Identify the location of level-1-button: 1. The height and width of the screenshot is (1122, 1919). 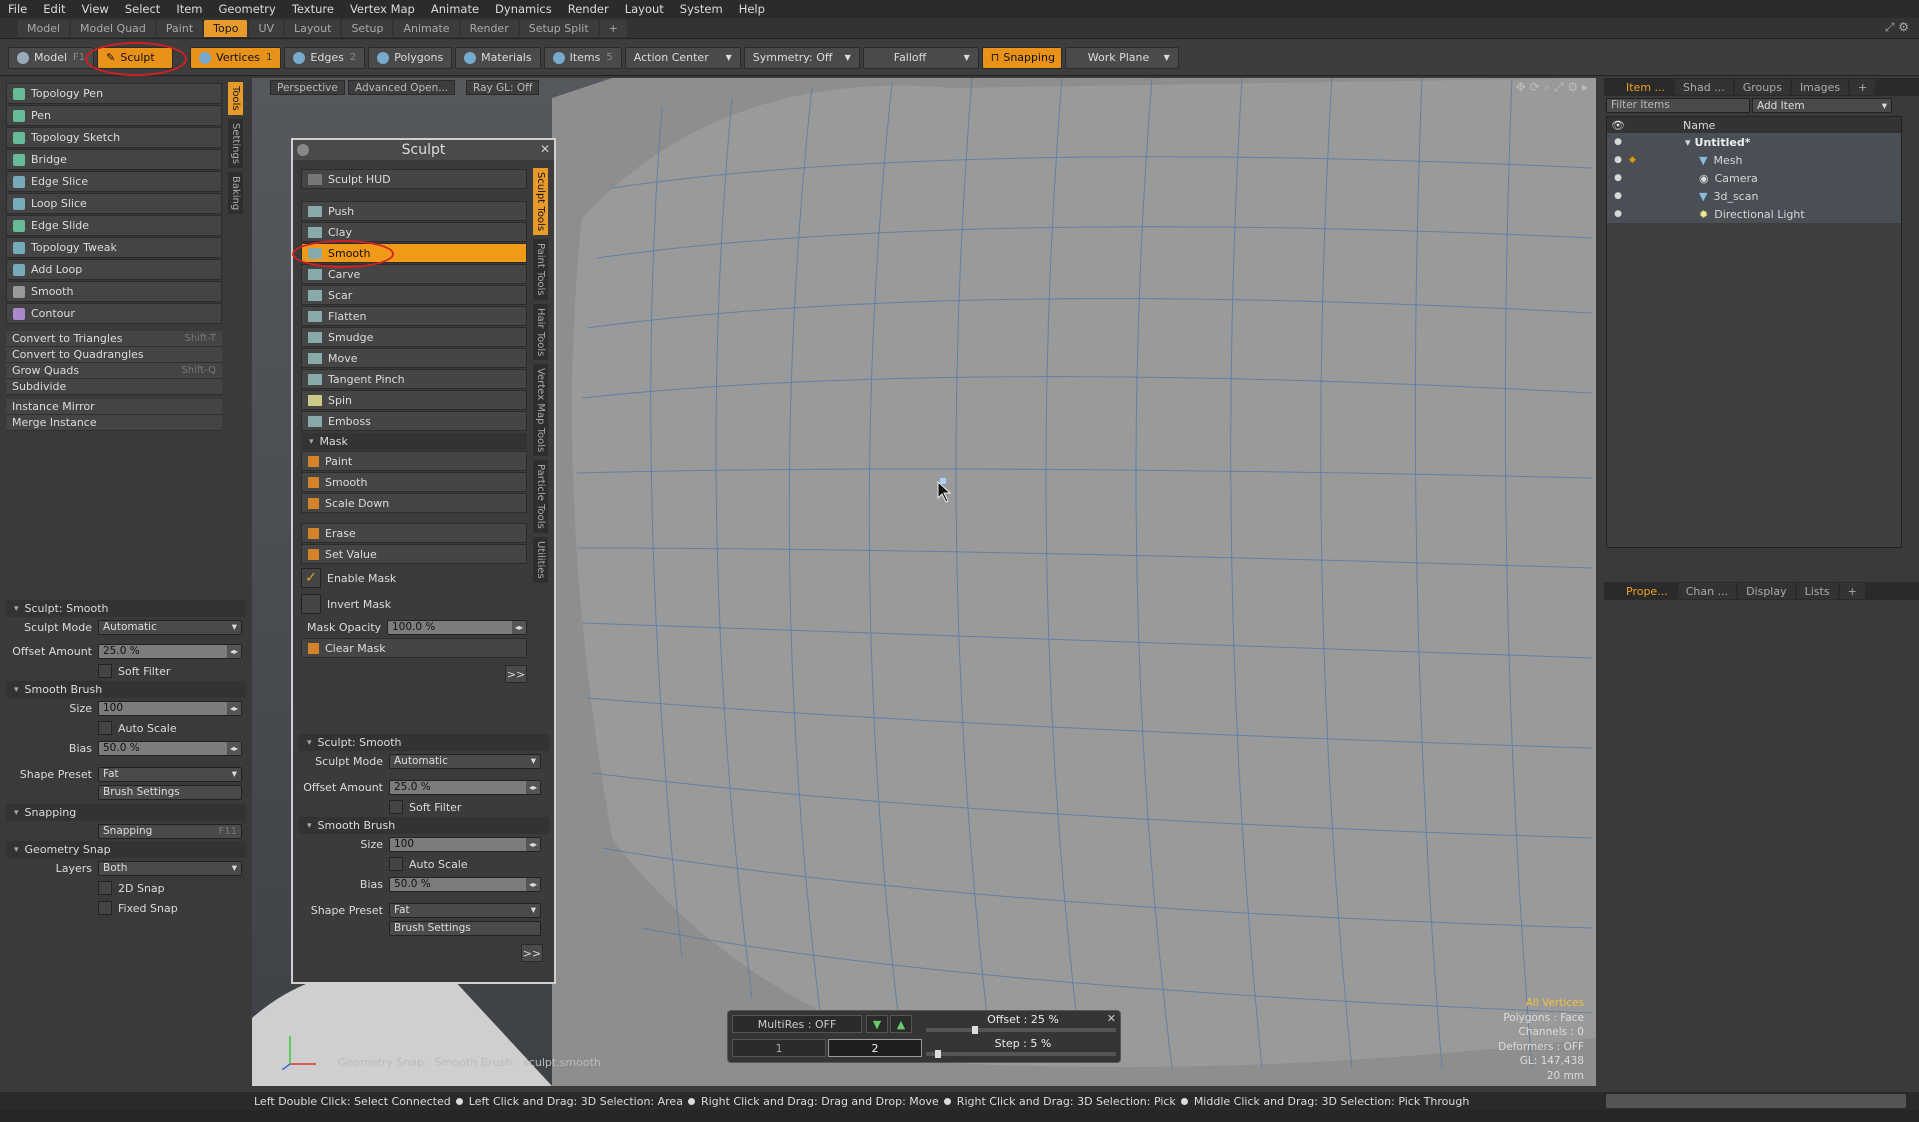
(779, 1048).